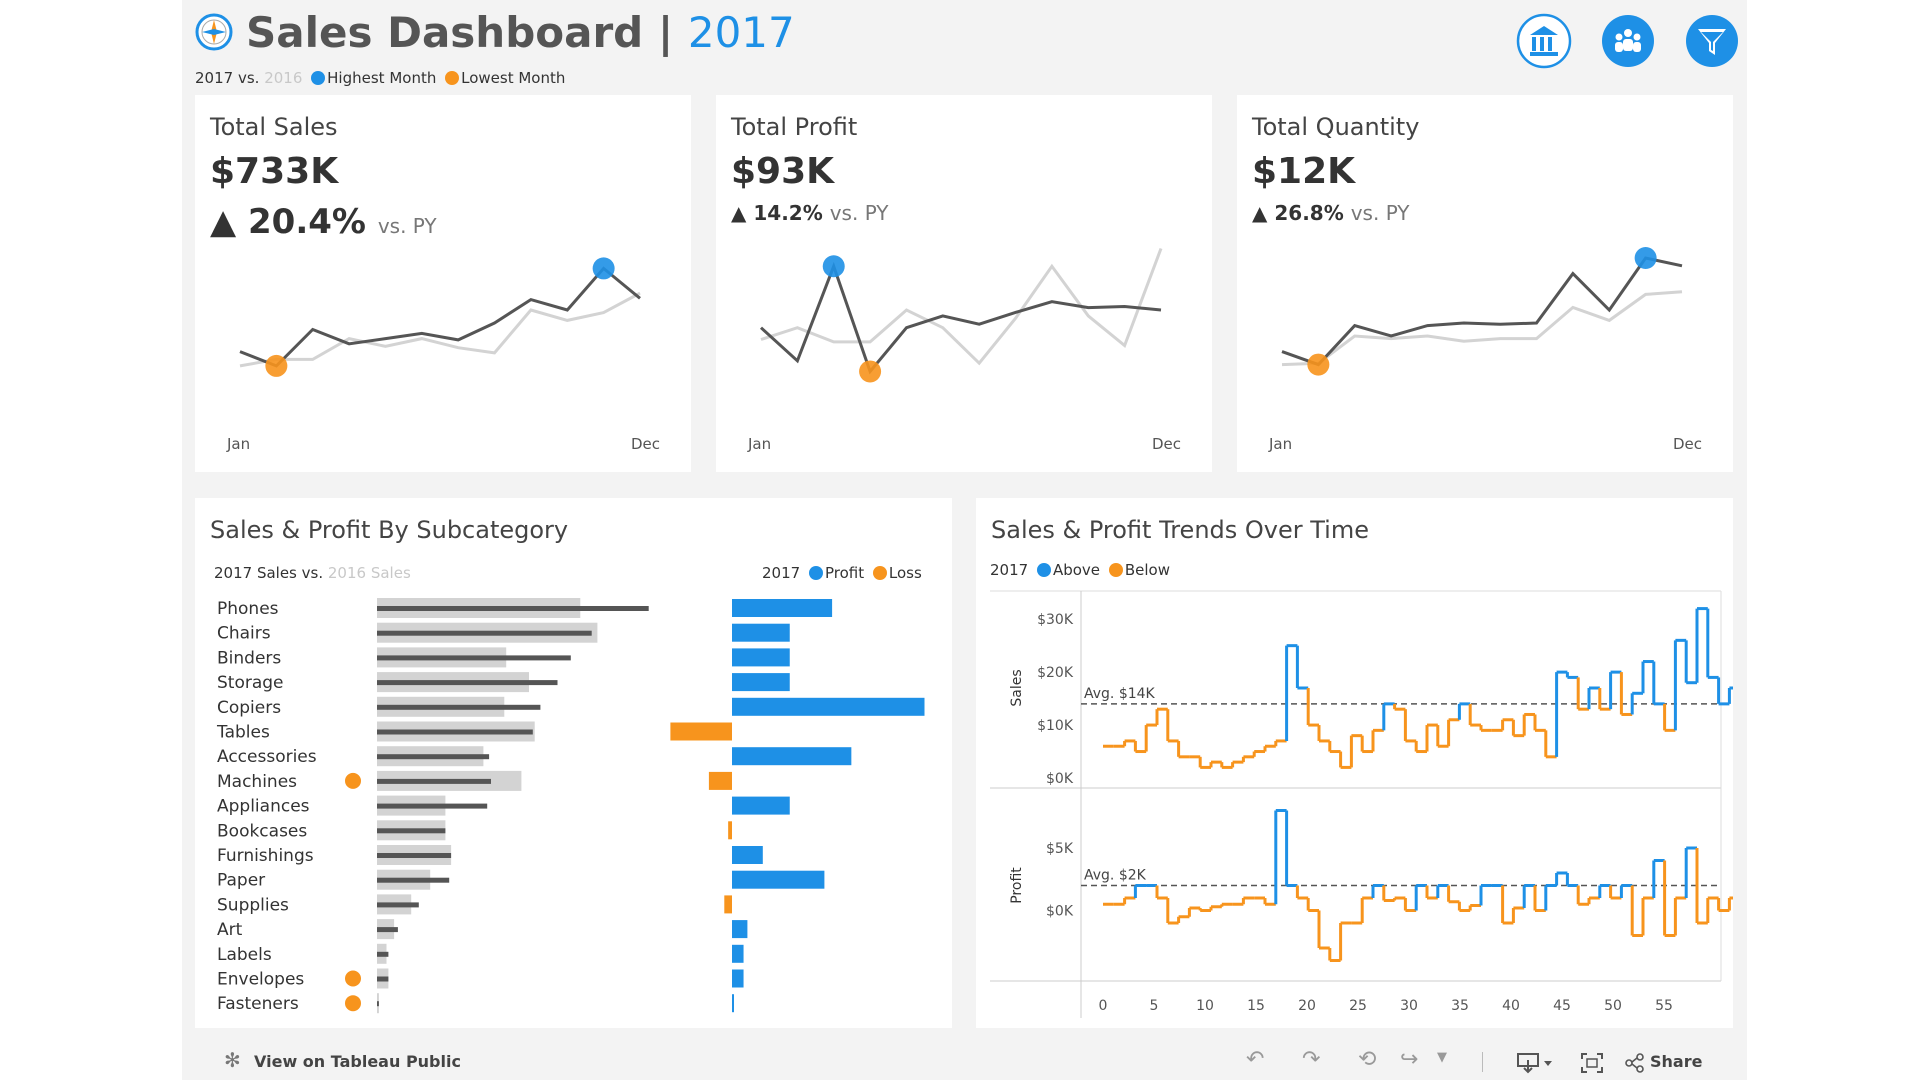  Describe the element at coordinates (513, 78) in the screenshot. I see `lowest-label: Lowest Month` at that location.